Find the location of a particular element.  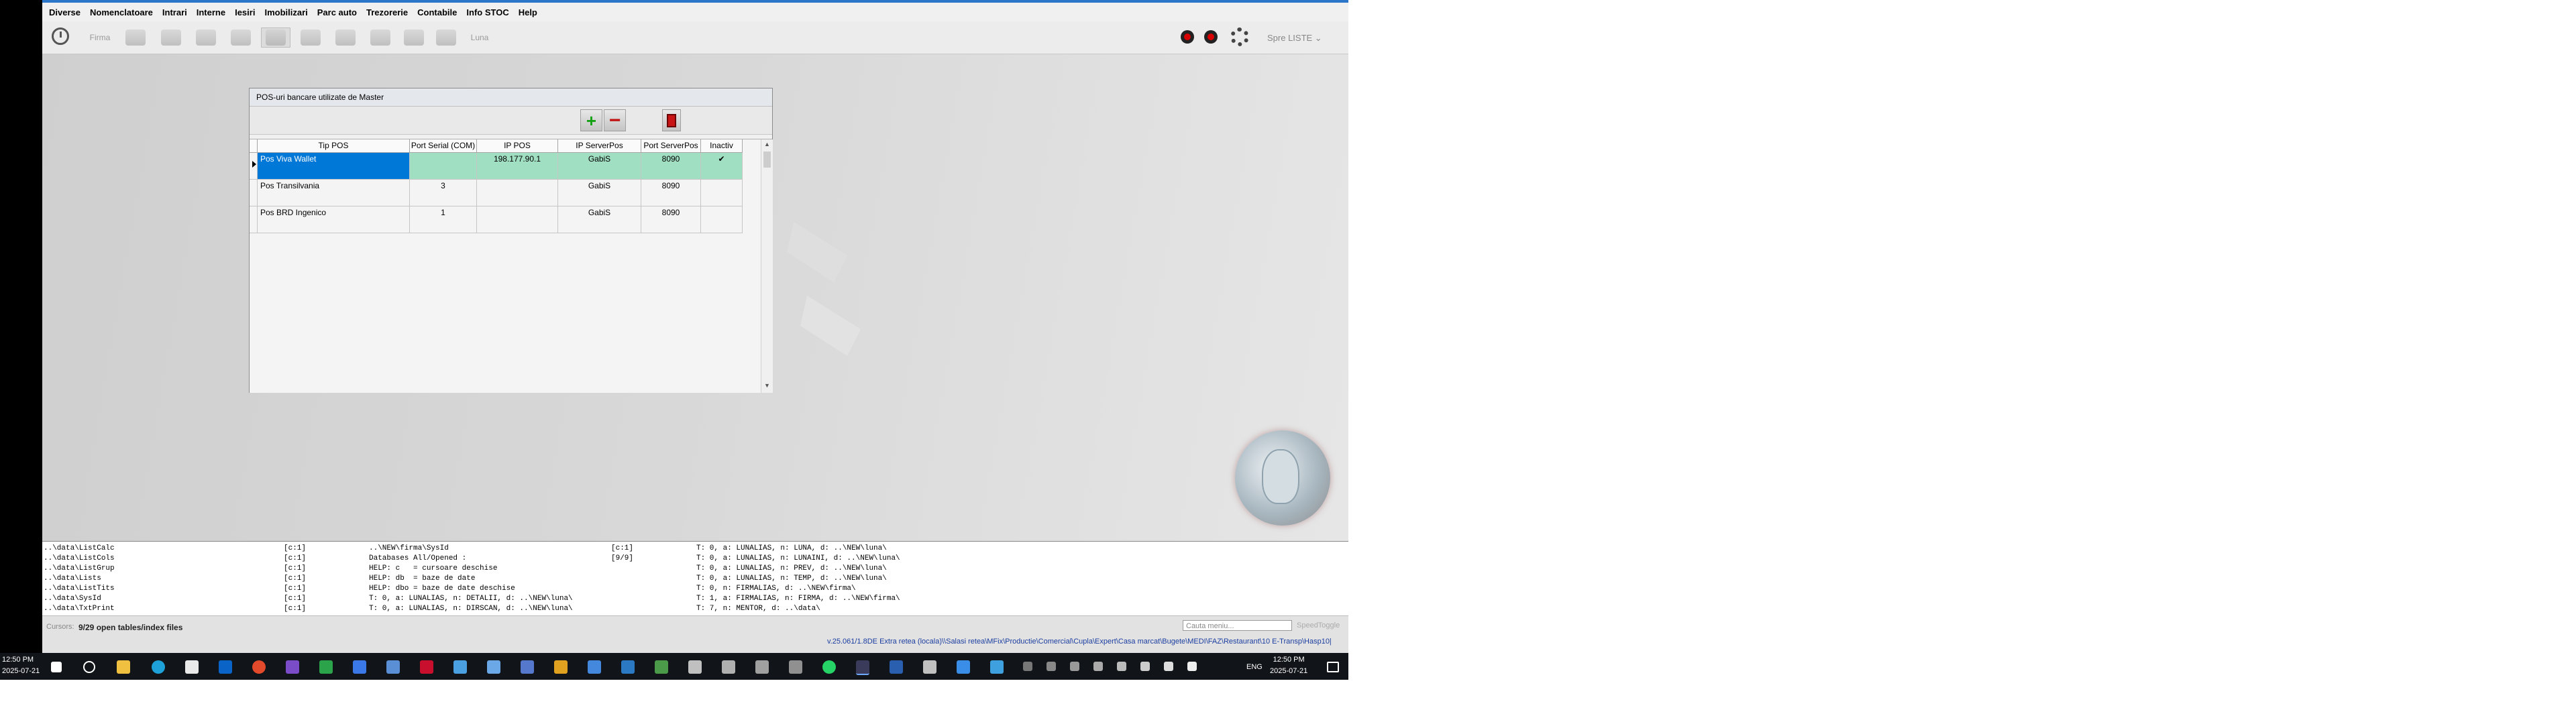

menu-info-stoc: Info STOC is located at coordinates (487, 12).